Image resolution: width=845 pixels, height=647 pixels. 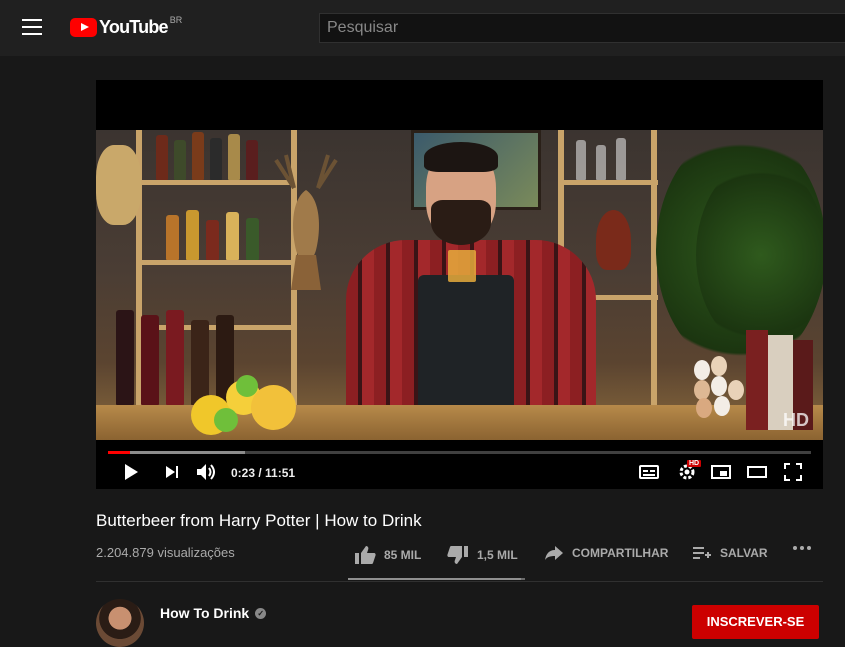 What do you see at coordinates (365, 555) in the screenshot?
I see `thumbs-up-icon` at bounding box center [365, 555].